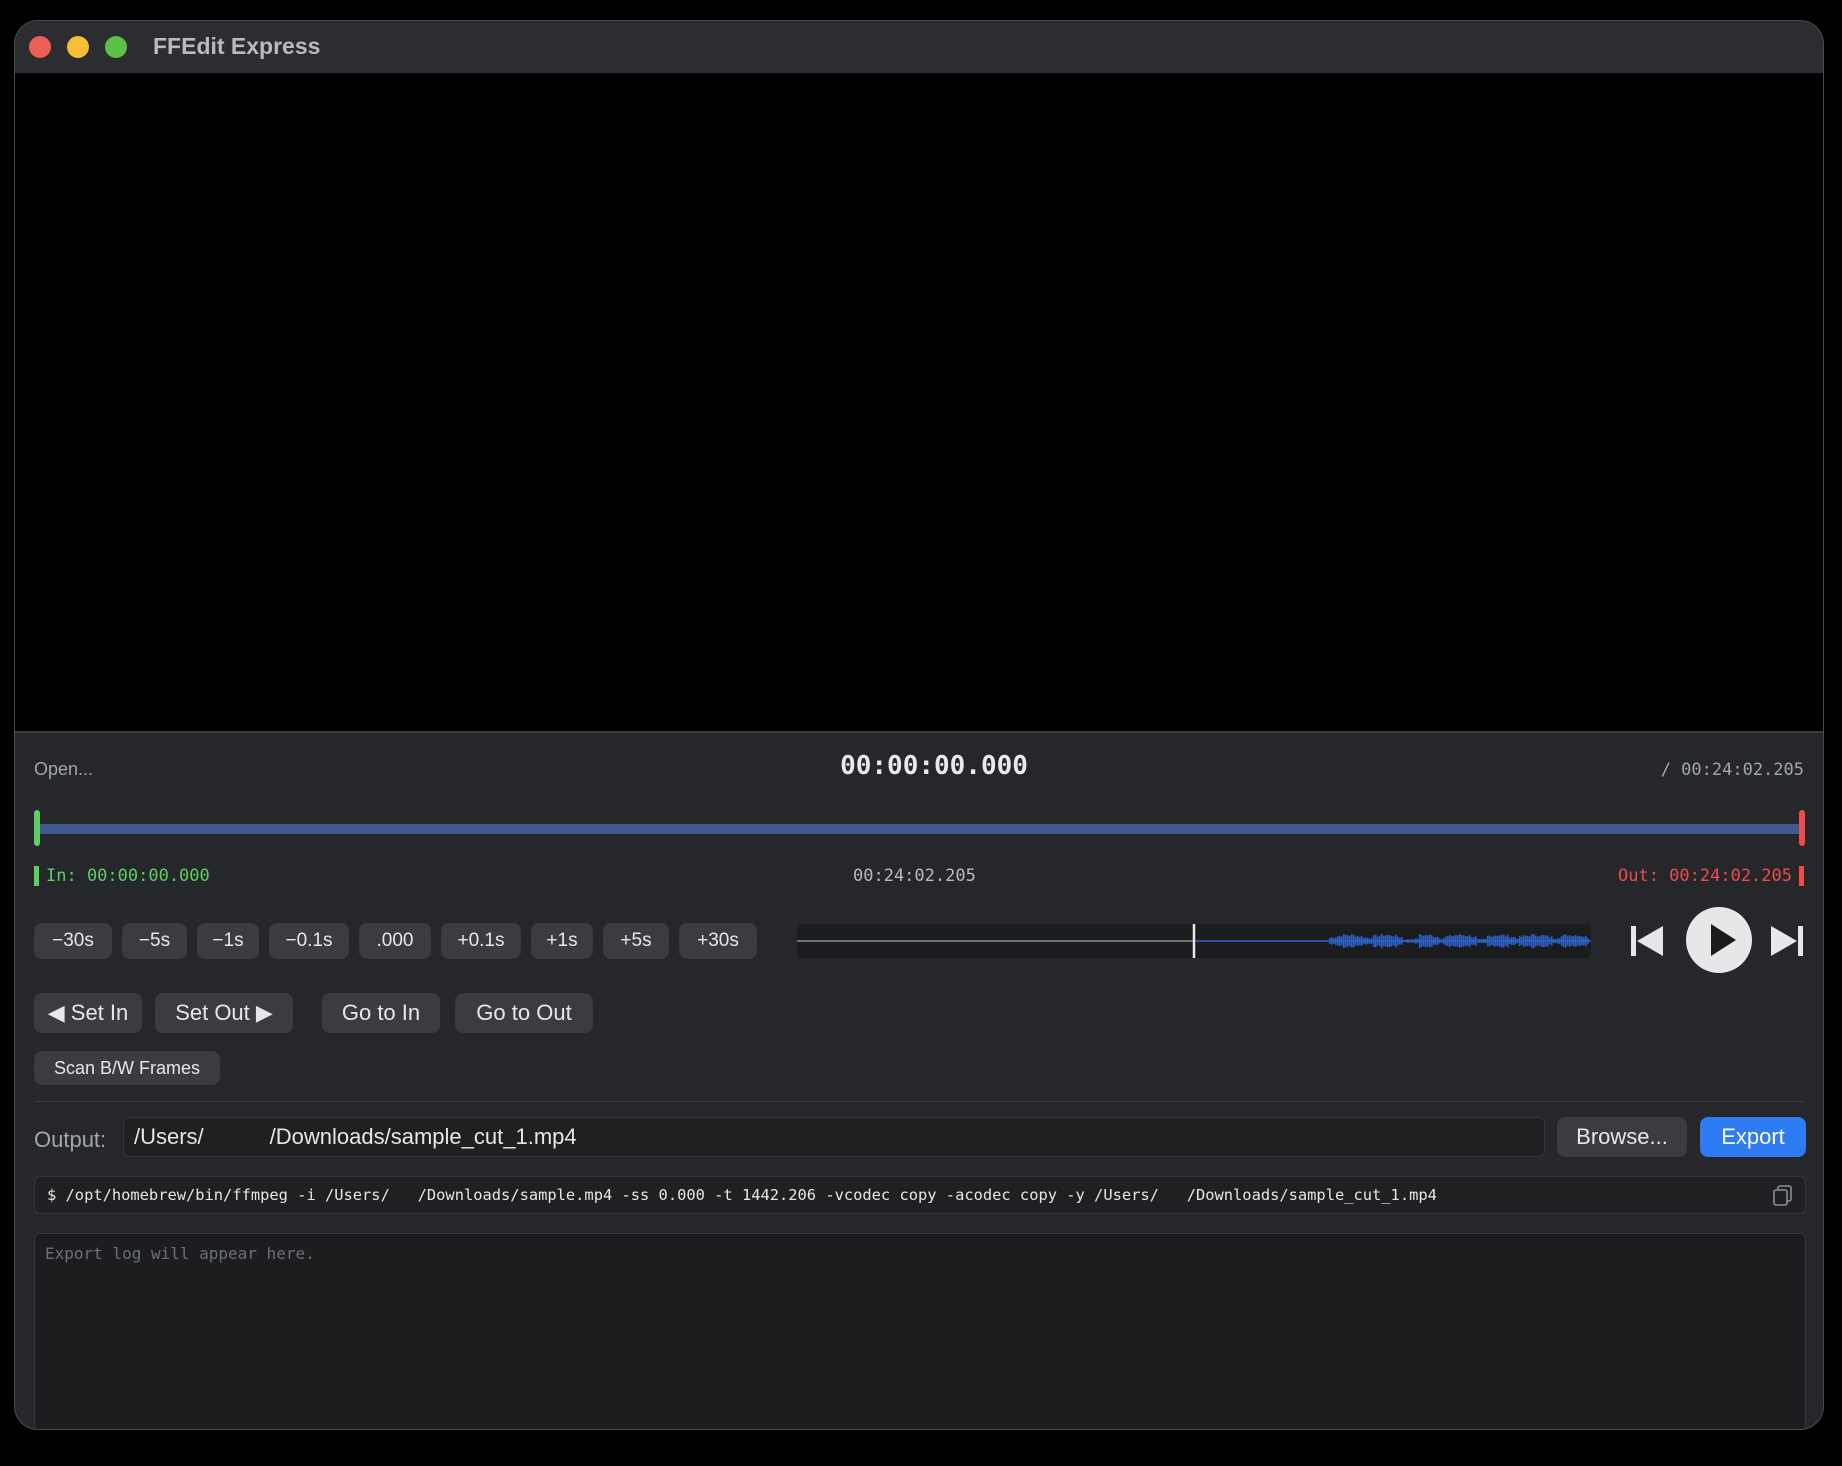  I want to click on video-separator, so click(919, 732).